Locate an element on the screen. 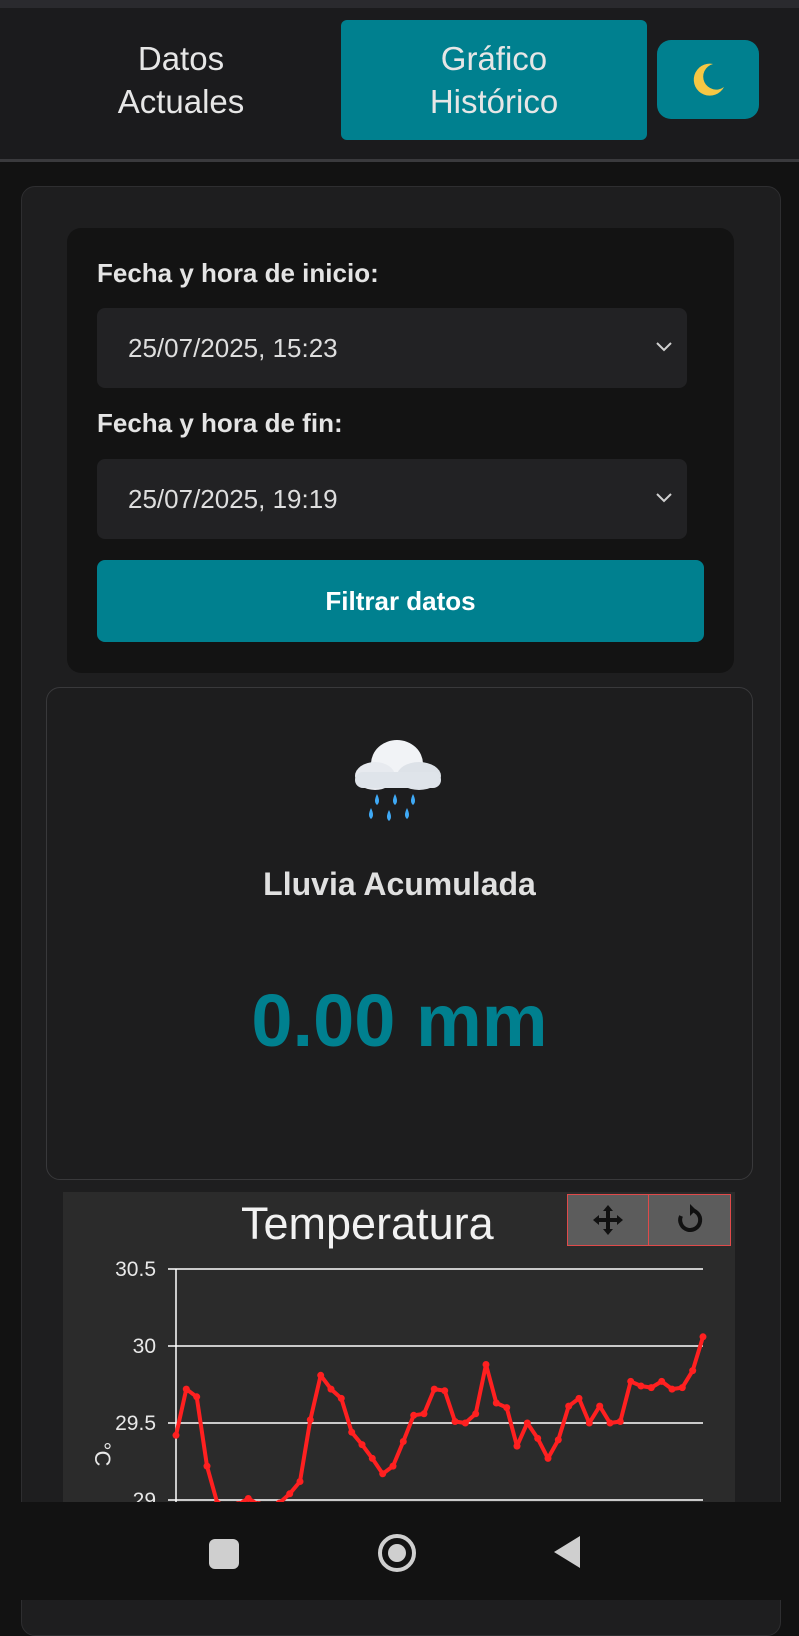 Image resolution: width=799 pixels, height=1636 pixels. start-datetime-input: 25/07/2025, 15:23 is located at coordinates (392, 348).